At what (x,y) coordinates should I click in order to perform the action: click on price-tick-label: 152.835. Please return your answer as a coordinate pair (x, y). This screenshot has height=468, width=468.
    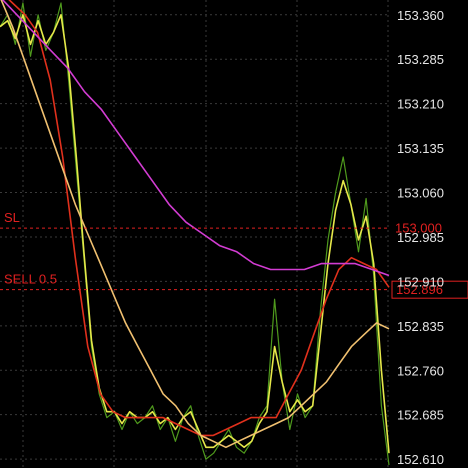
    Looking at the image, I should click on (420, 326).